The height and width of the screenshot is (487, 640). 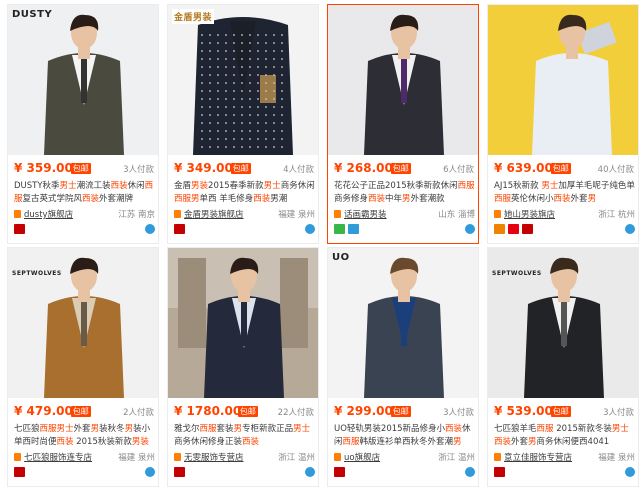 I want to click on title-text: 花花公子正品2015秋季新款休闲, so click(x=396, y=186).